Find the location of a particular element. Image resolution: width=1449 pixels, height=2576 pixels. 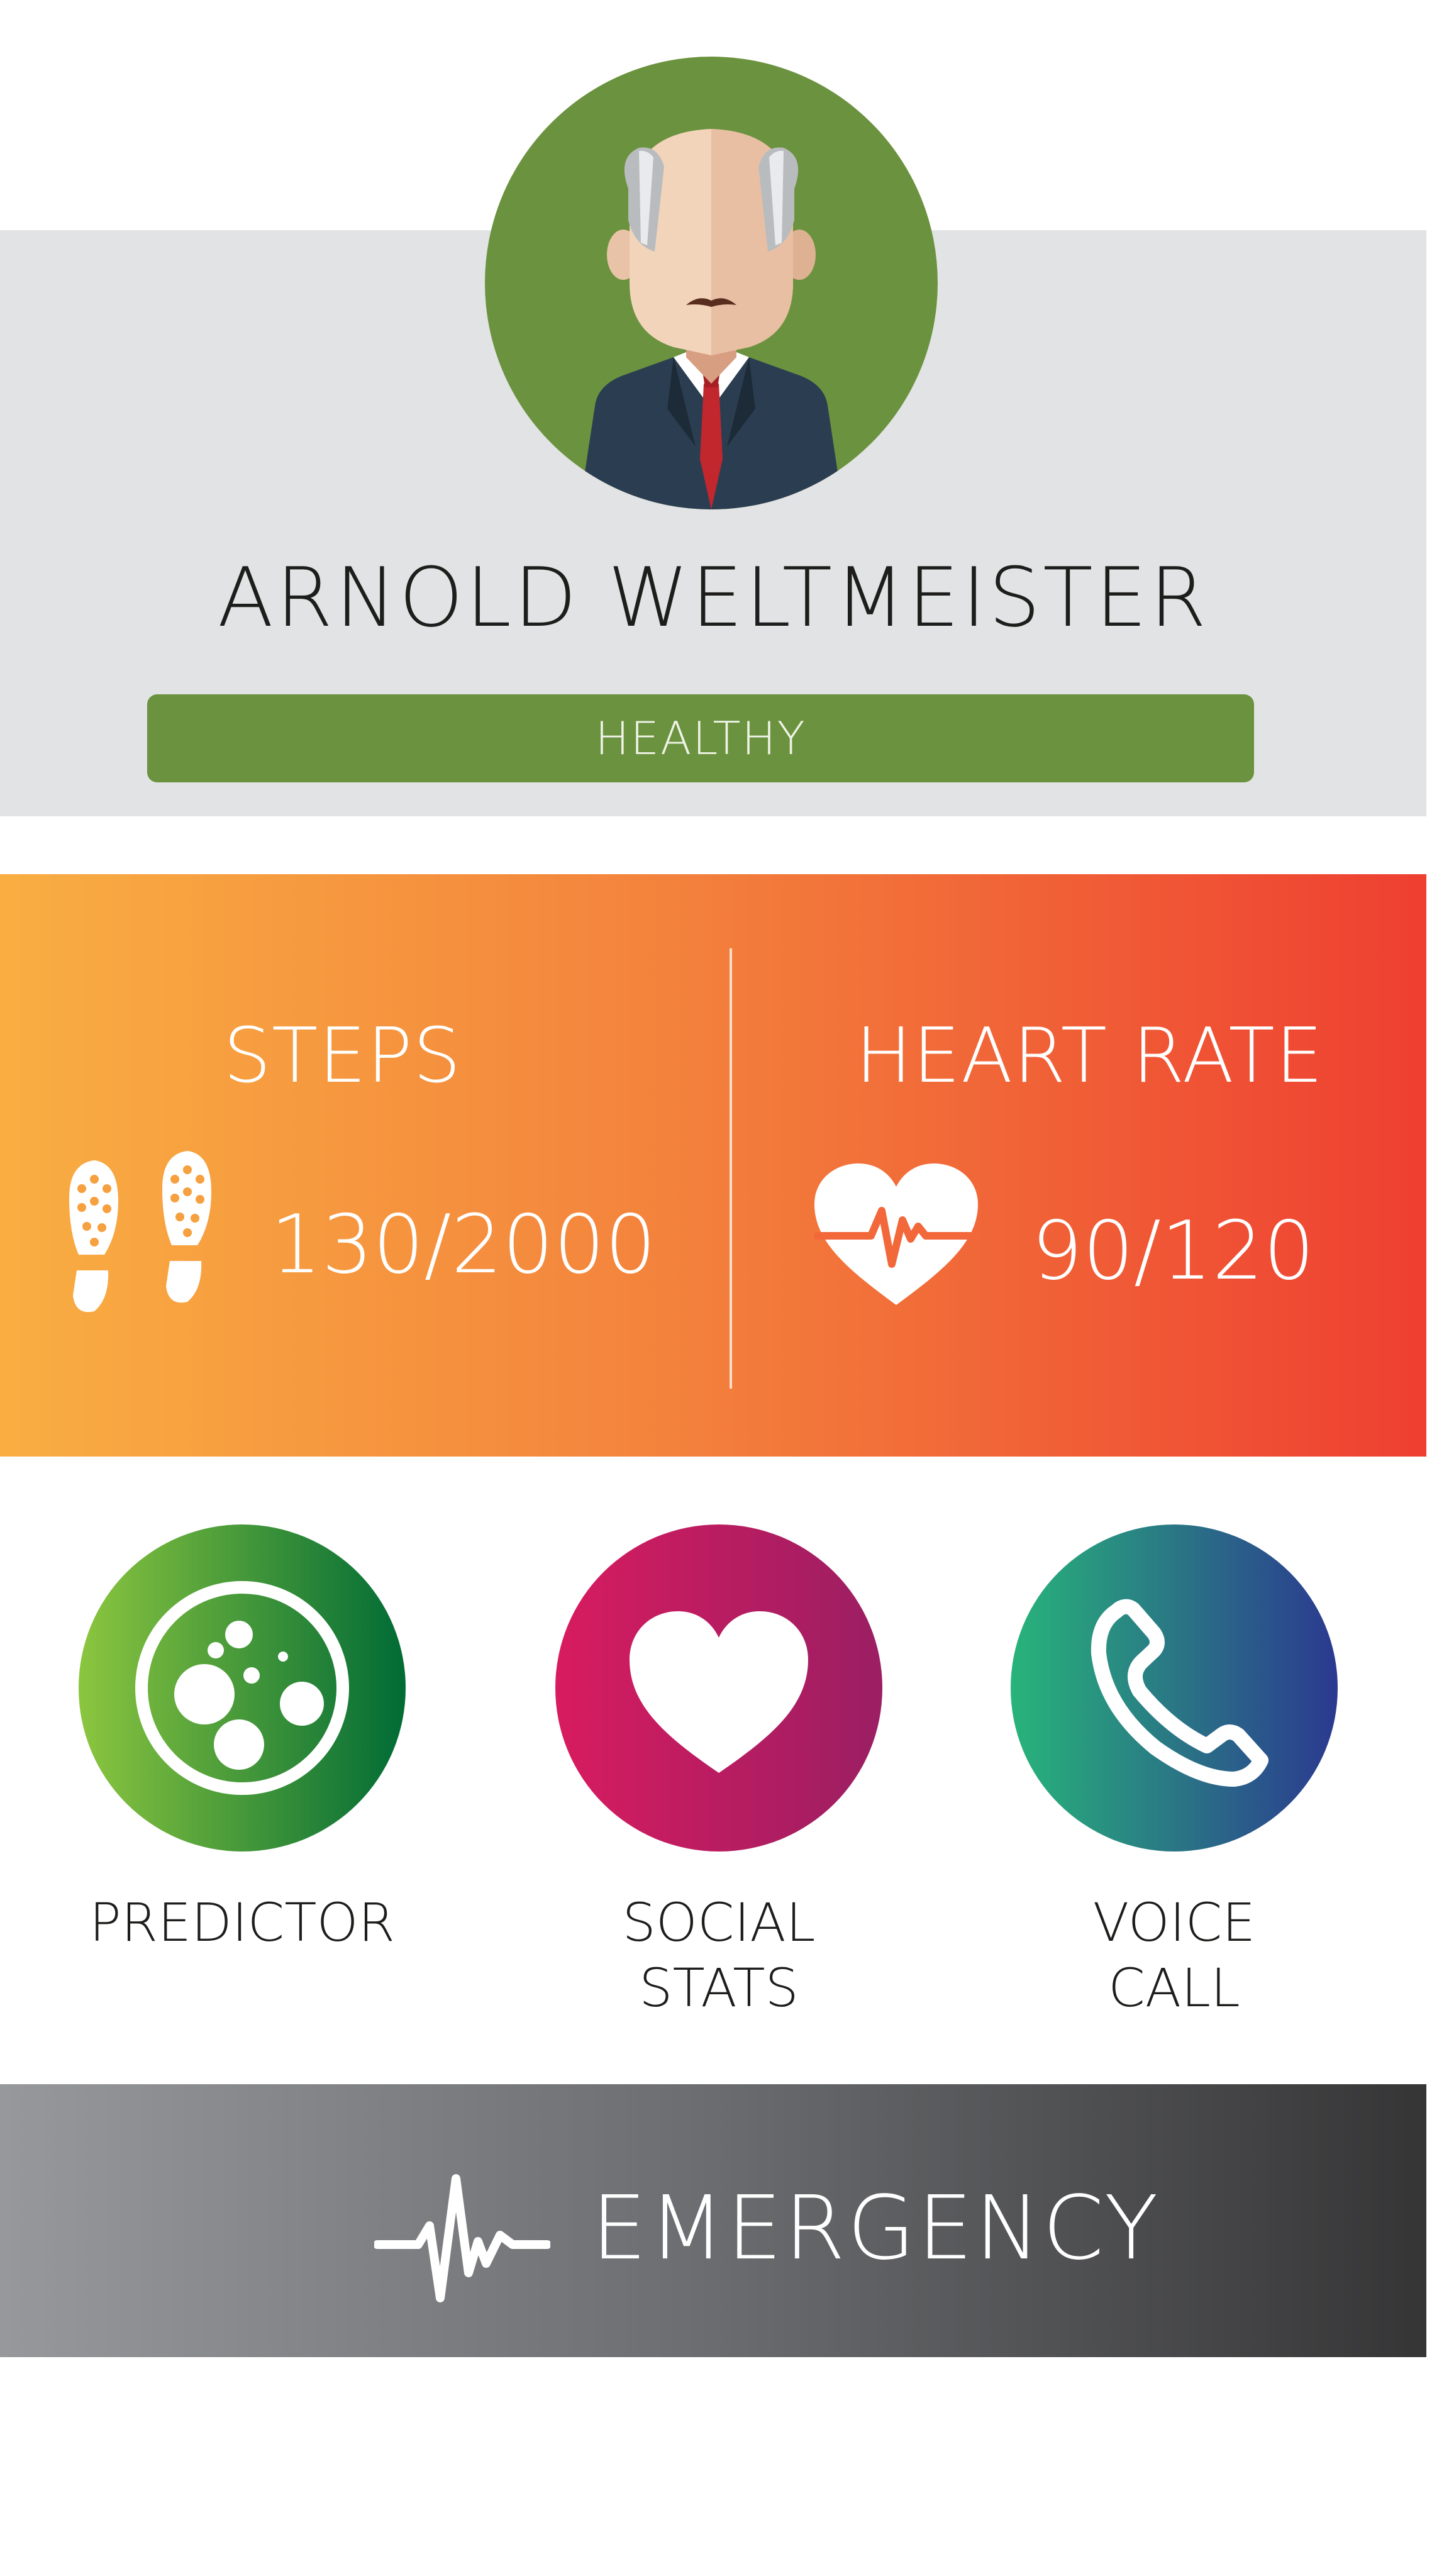

social-stats-button is located at coordinates (718, 1688).